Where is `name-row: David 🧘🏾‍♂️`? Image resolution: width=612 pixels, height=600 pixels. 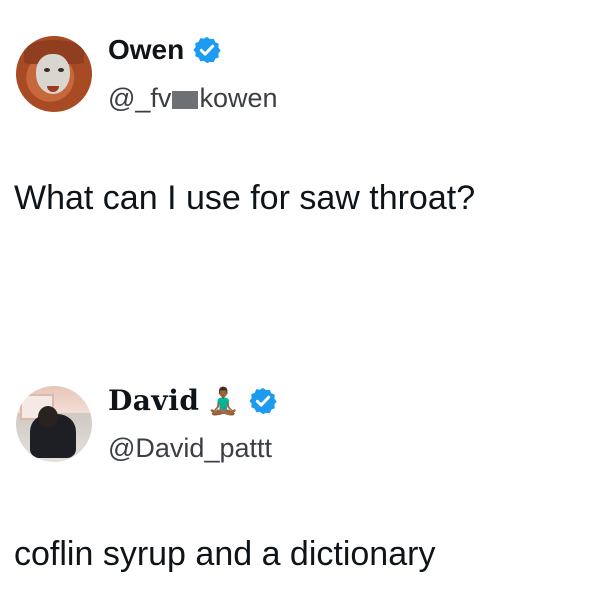
name-row: David 🧘🏾‍♂️ is located at coordinates (193, 401).